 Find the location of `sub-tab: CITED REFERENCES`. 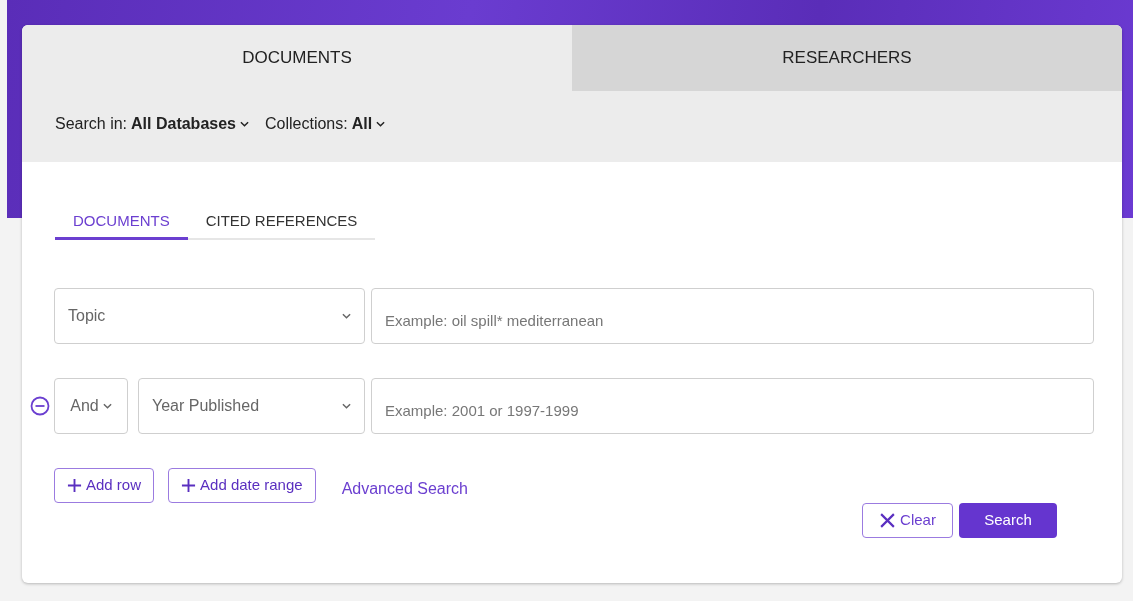

sub-tab: CITED REFERENCES is located at coordinates (281, 223).